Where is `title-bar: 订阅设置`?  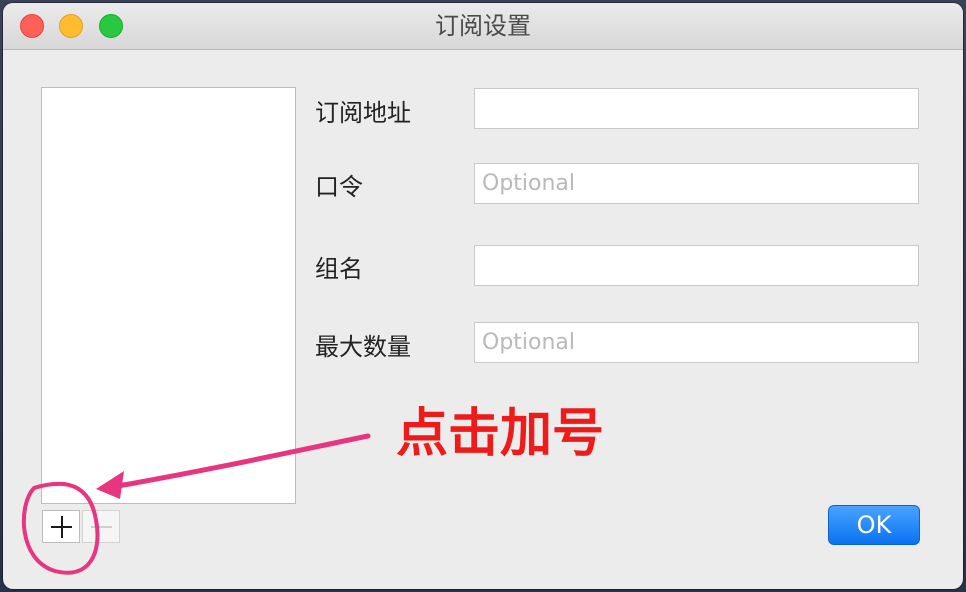 title-bar: 订阅设置 is located at coordinates (483, 26).